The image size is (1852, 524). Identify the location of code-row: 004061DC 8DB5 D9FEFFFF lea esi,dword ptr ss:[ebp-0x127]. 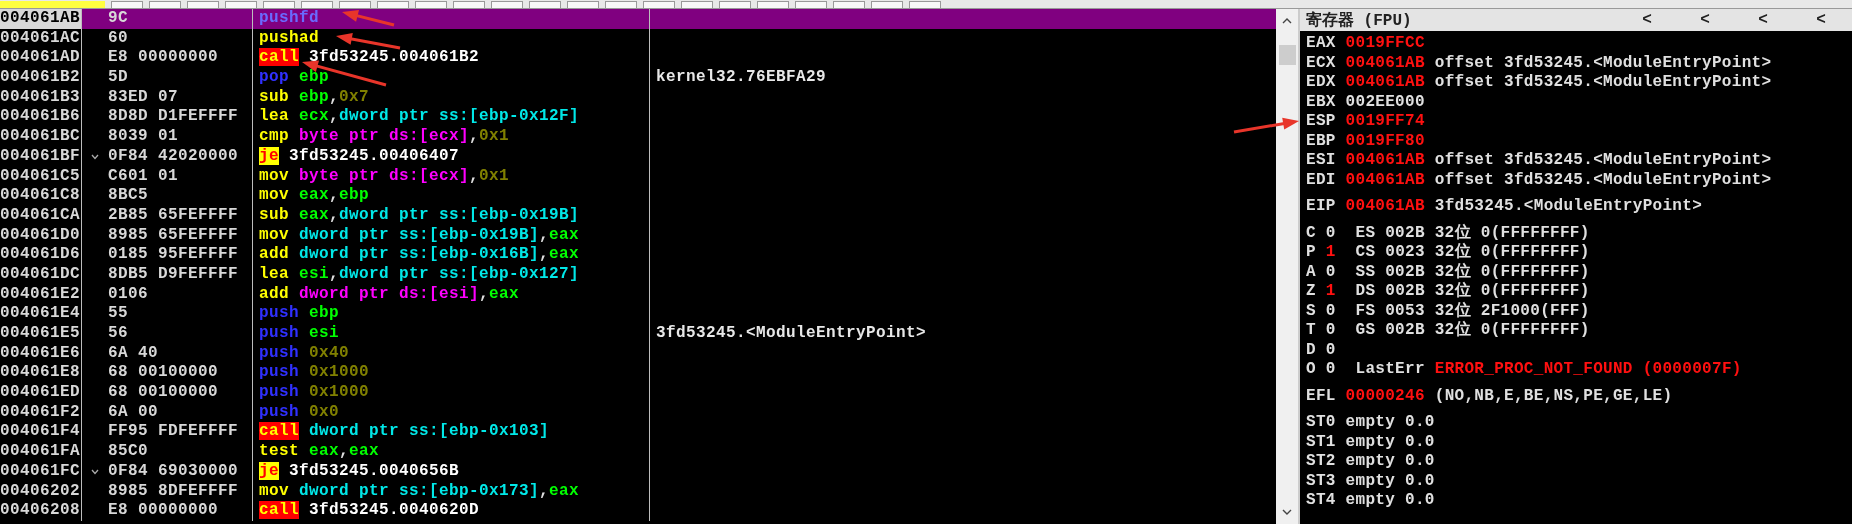
(638, 274).